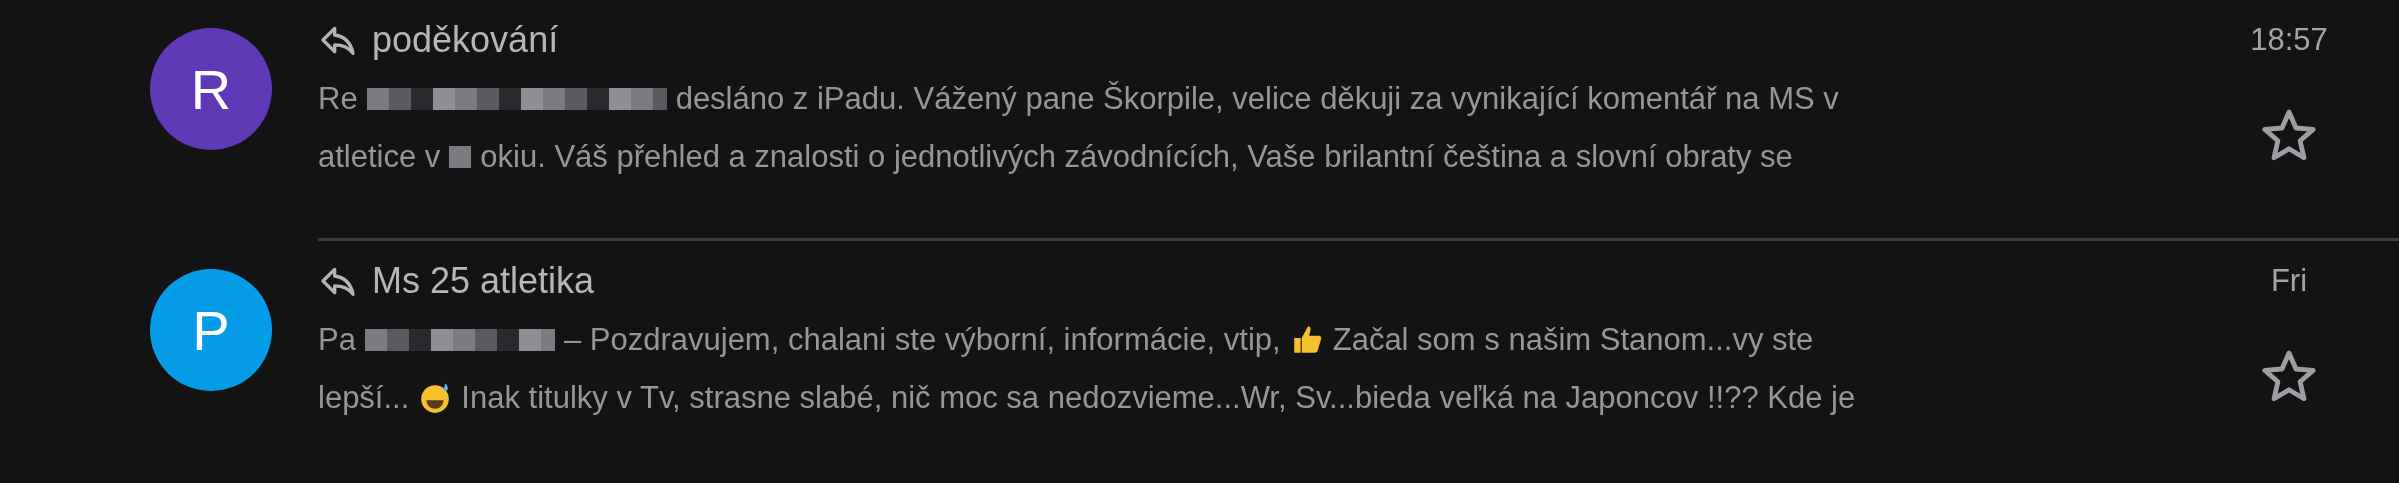 The width and height of the screenshot is (2399, 483). What do you see at coordinates (2289, 40) in the screenshot?
I see `message-time: 18:57` at bounding box center [2289, 40].